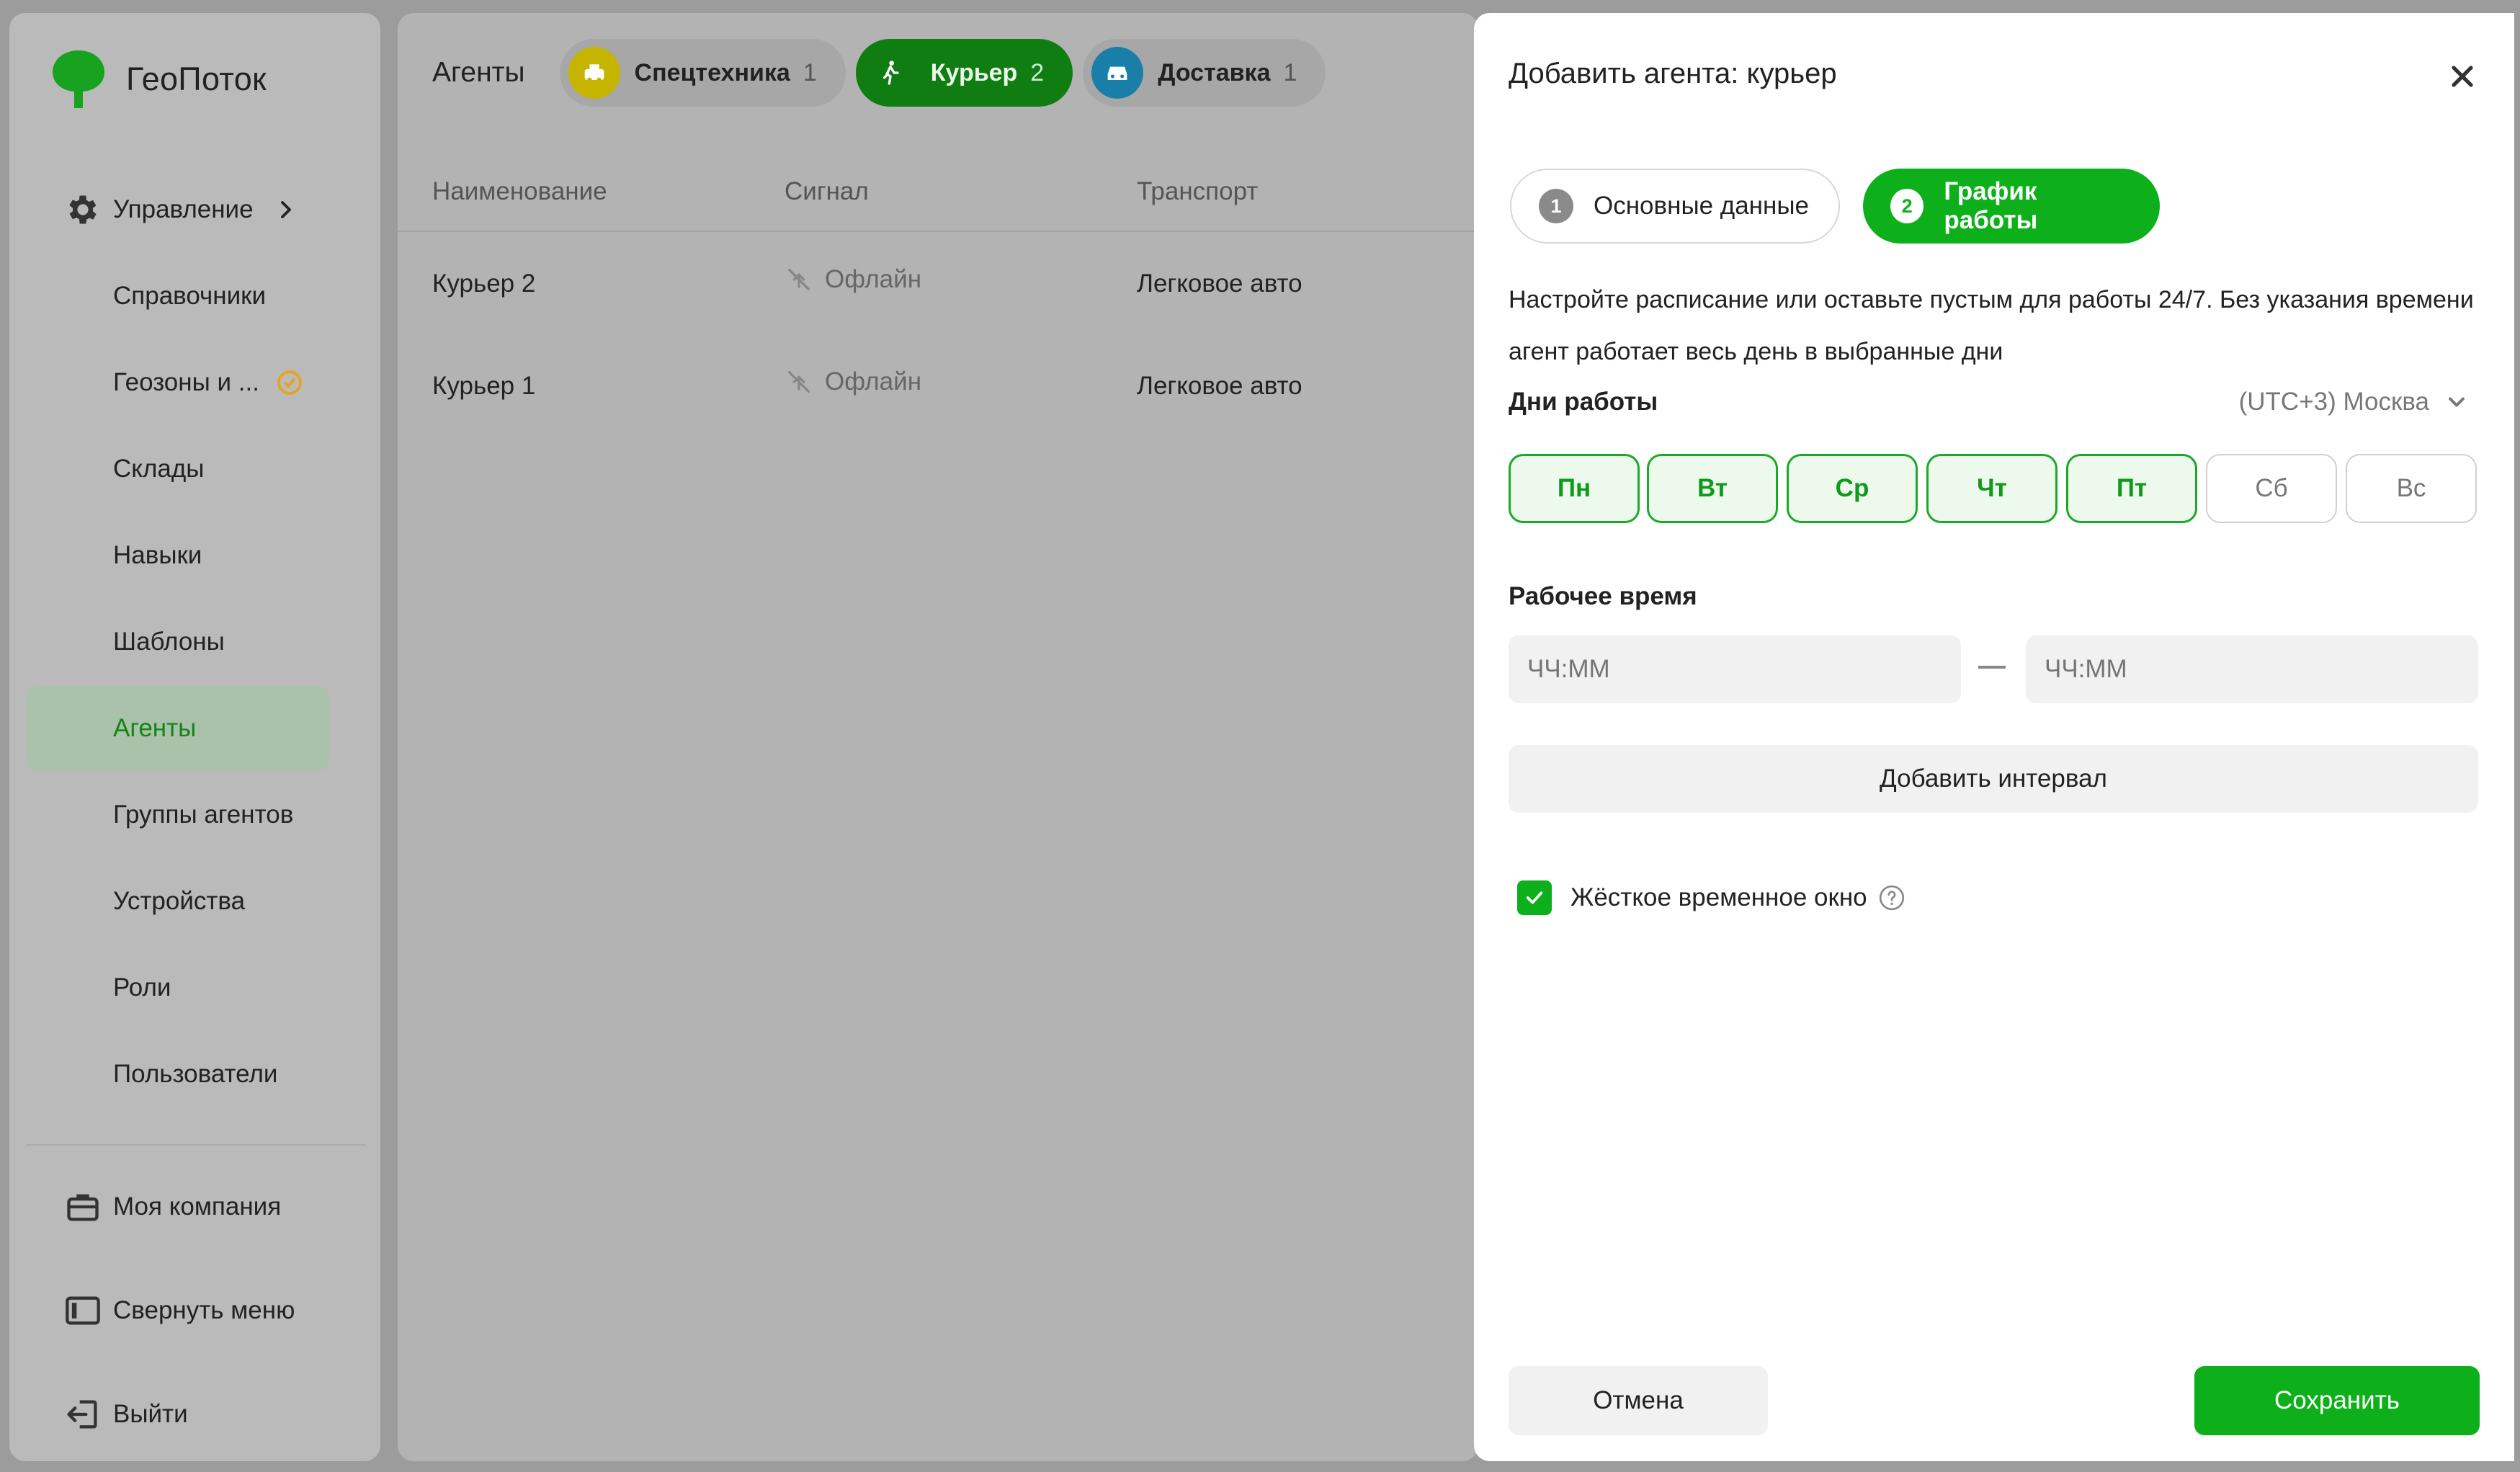  I want to click on sidebar-item-users: Пользователи, so click(178, 1074).